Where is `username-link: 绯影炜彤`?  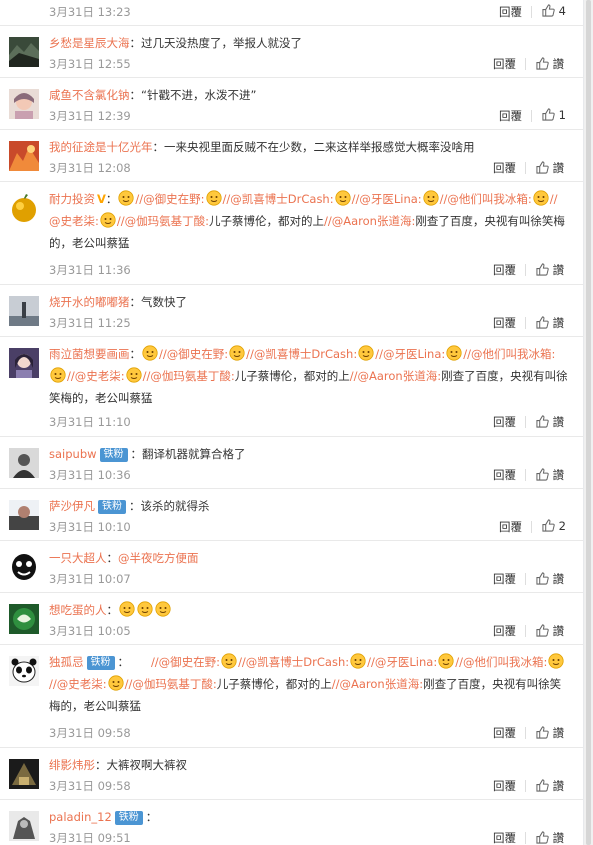 username-link: 绯影炜彤 is located at coordinates (72, 765).